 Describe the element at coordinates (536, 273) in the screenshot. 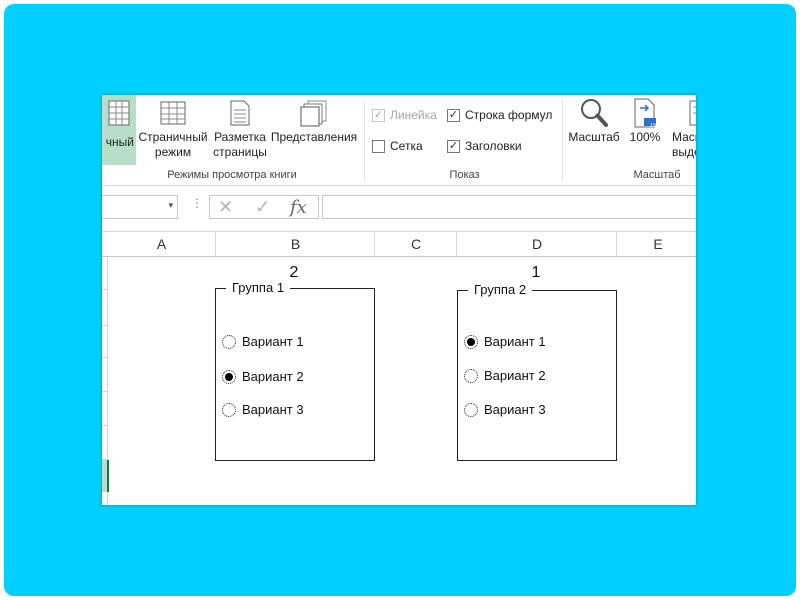

I see `cell-d1: 1` at that location.